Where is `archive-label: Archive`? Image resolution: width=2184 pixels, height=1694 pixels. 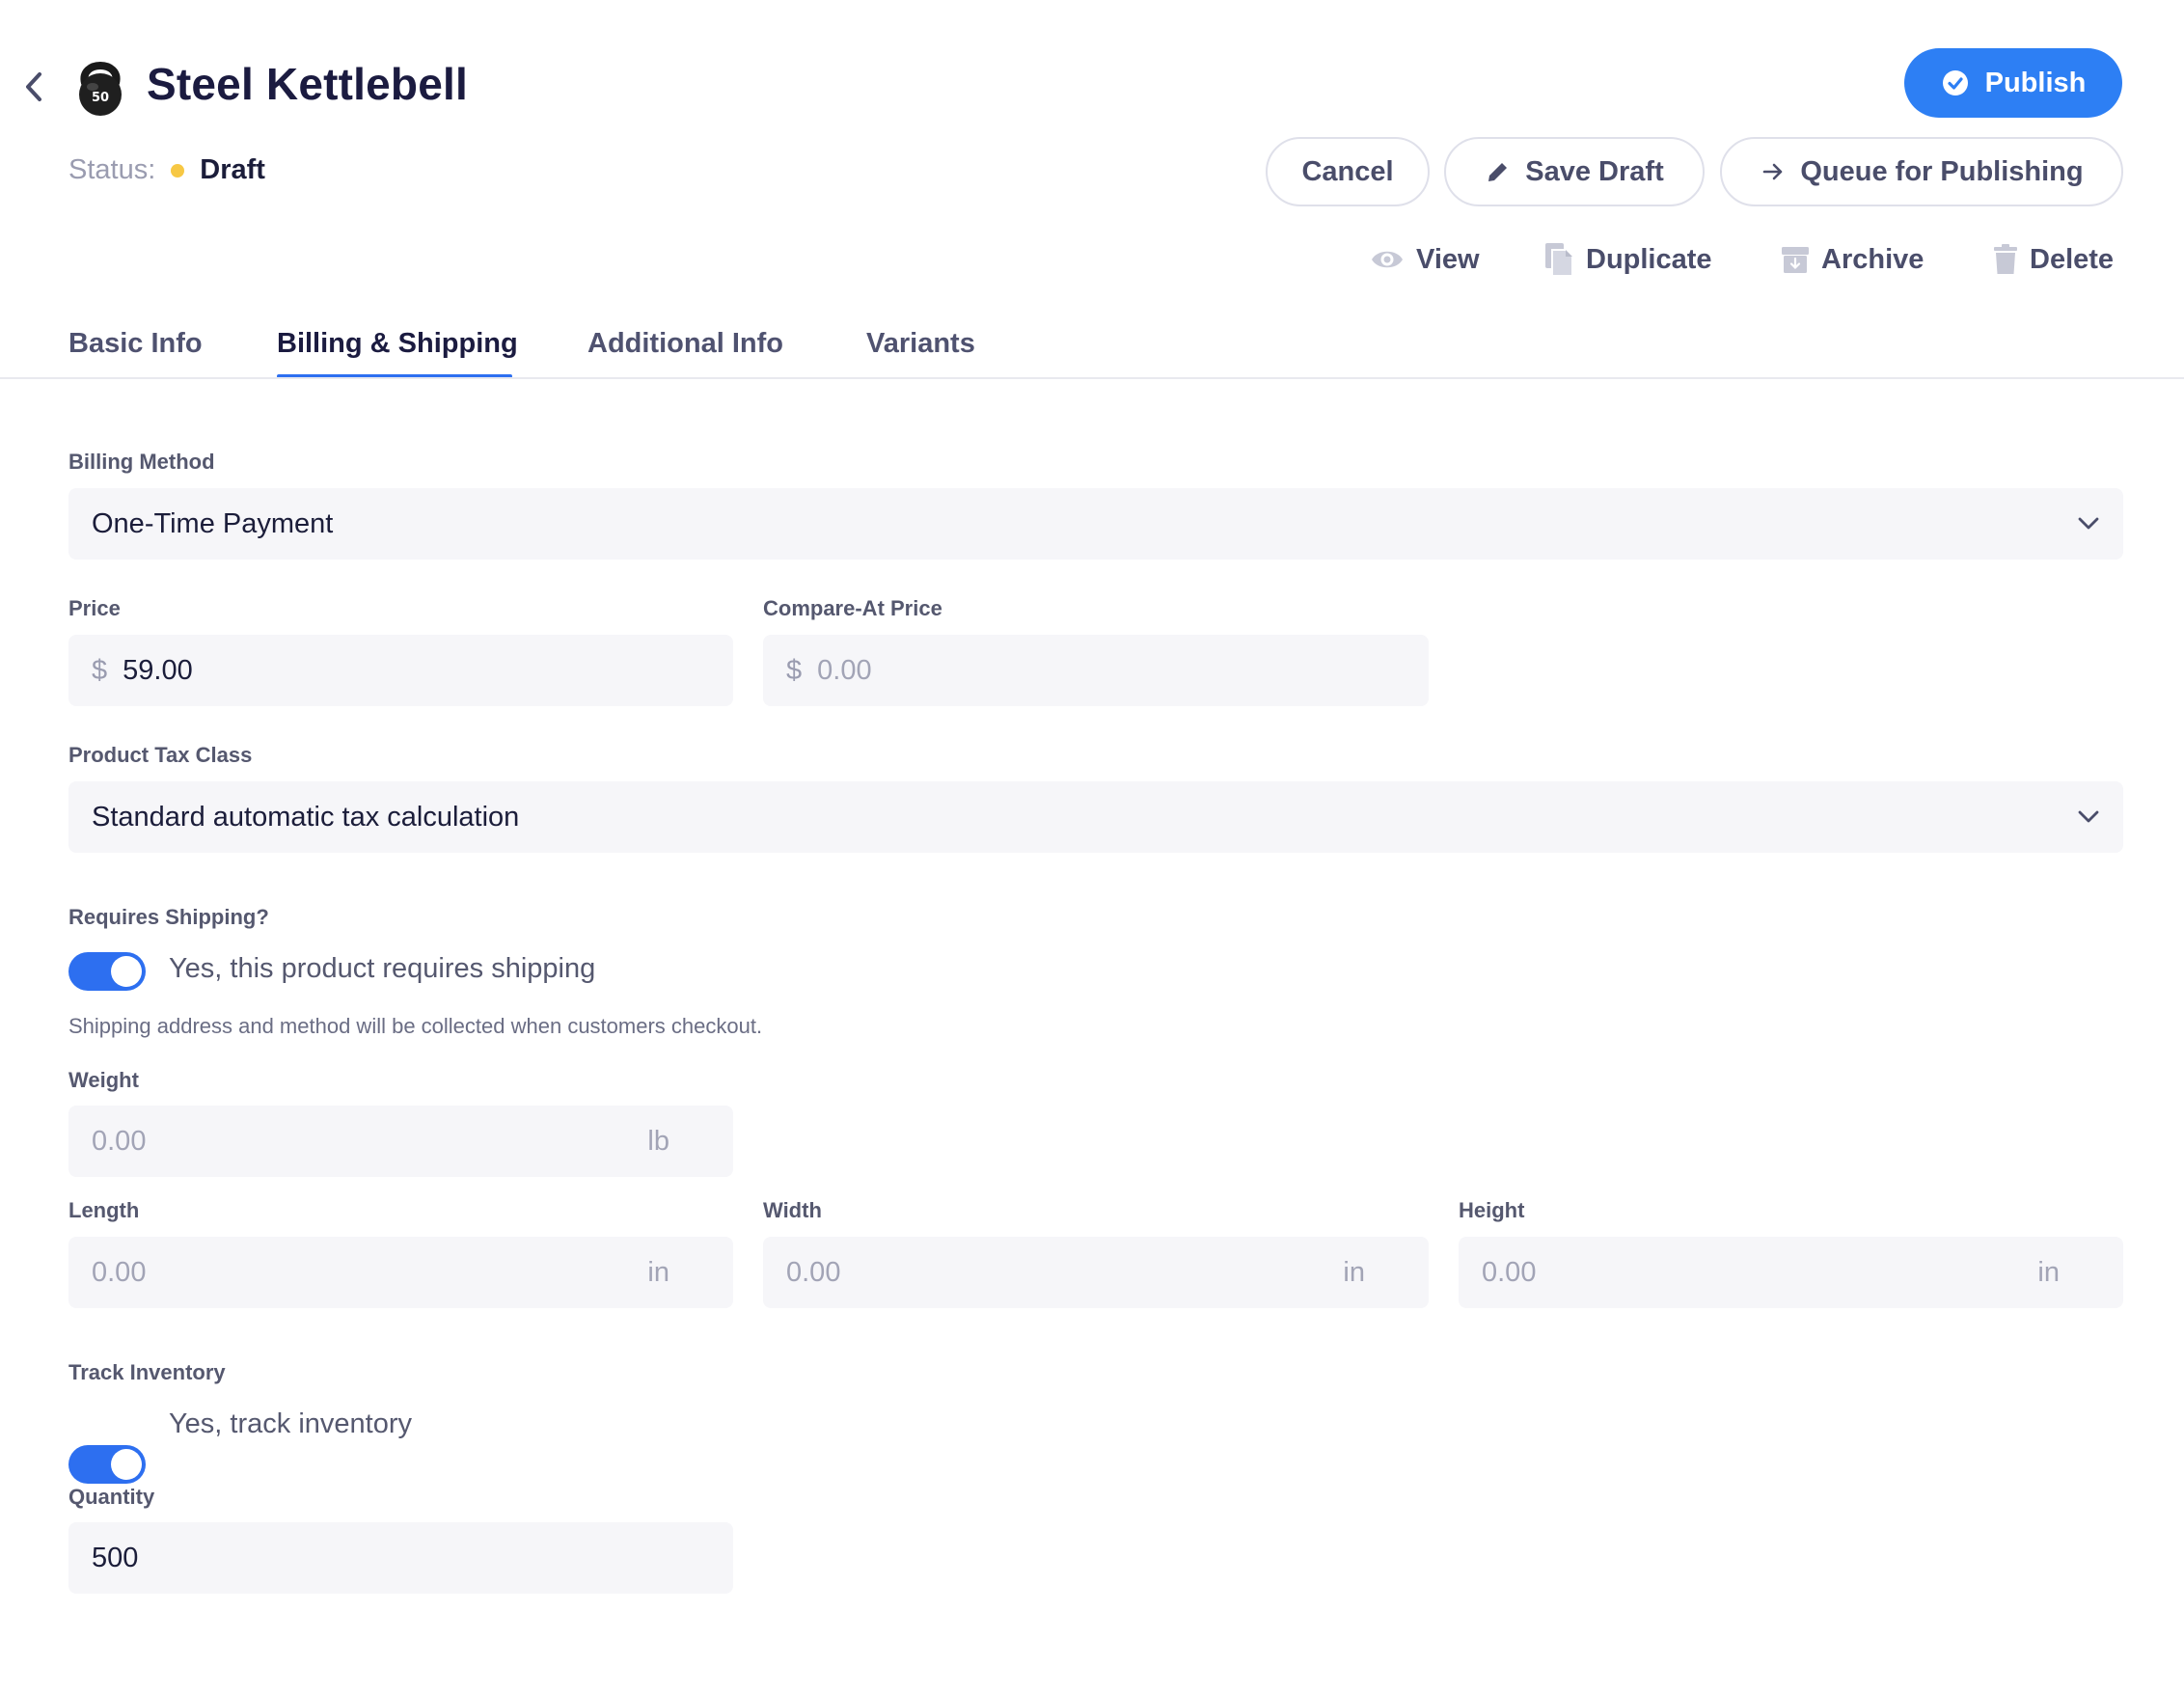
archive-label: Archive is located at coordinates (1873, 259).